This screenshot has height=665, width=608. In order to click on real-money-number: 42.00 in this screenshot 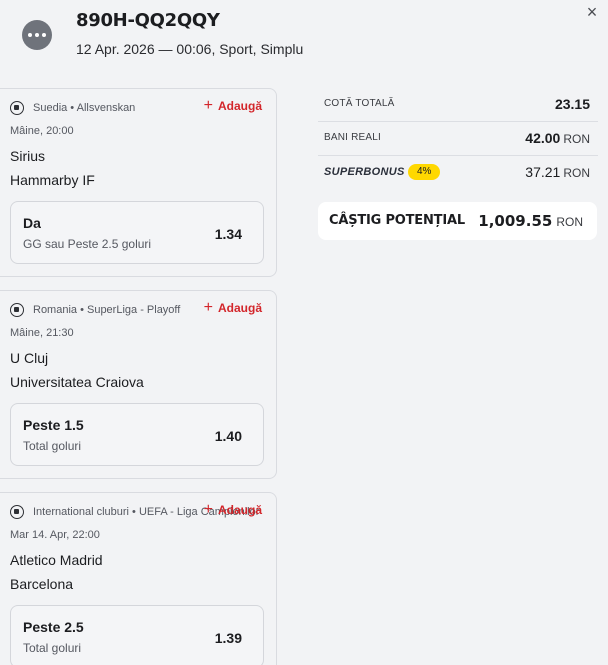, I will do `click(543, 138)`.